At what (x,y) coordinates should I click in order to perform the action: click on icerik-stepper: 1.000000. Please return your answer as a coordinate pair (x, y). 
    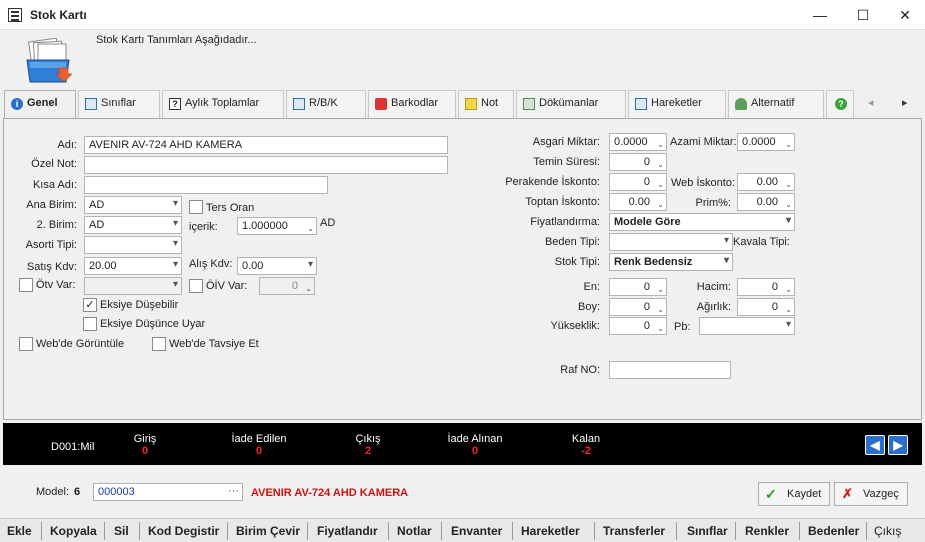
    Looking at the image, I should click on (277, 226).